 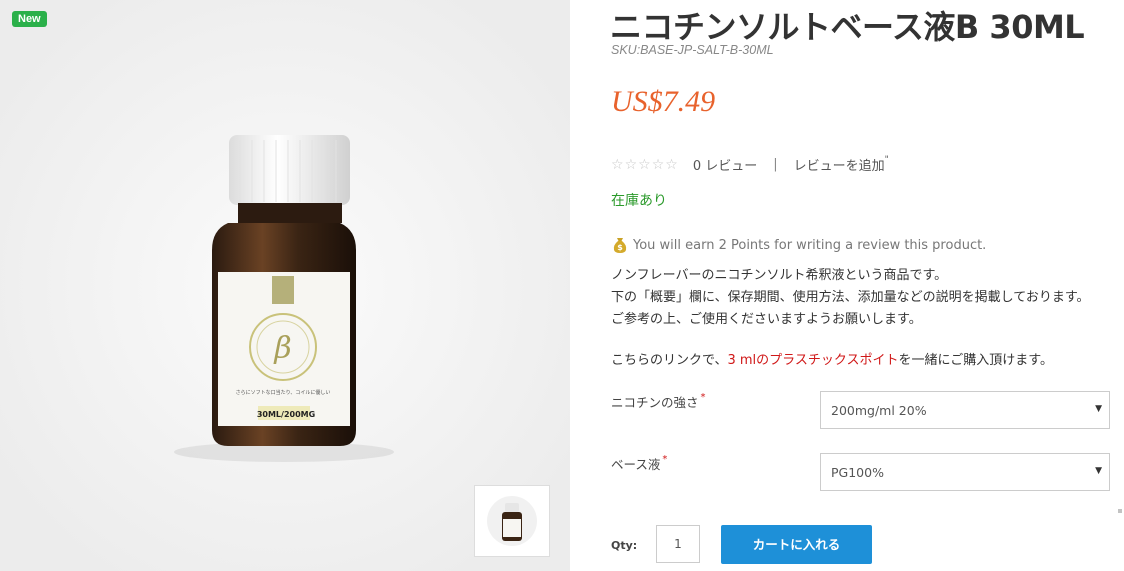 What do you see at coordinates (796, 544) in the screenshot?
I see `add-to-cart-button: カートに入れる` at bounding box center [796, 544].